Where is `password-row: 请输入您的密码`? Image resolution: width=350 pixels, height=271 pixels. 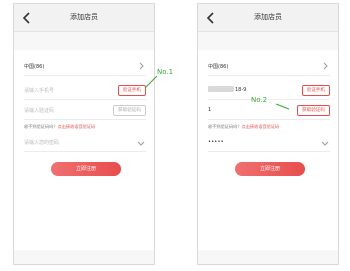 password-row: 请输入您的密码 is located at coordinates (85, 143).